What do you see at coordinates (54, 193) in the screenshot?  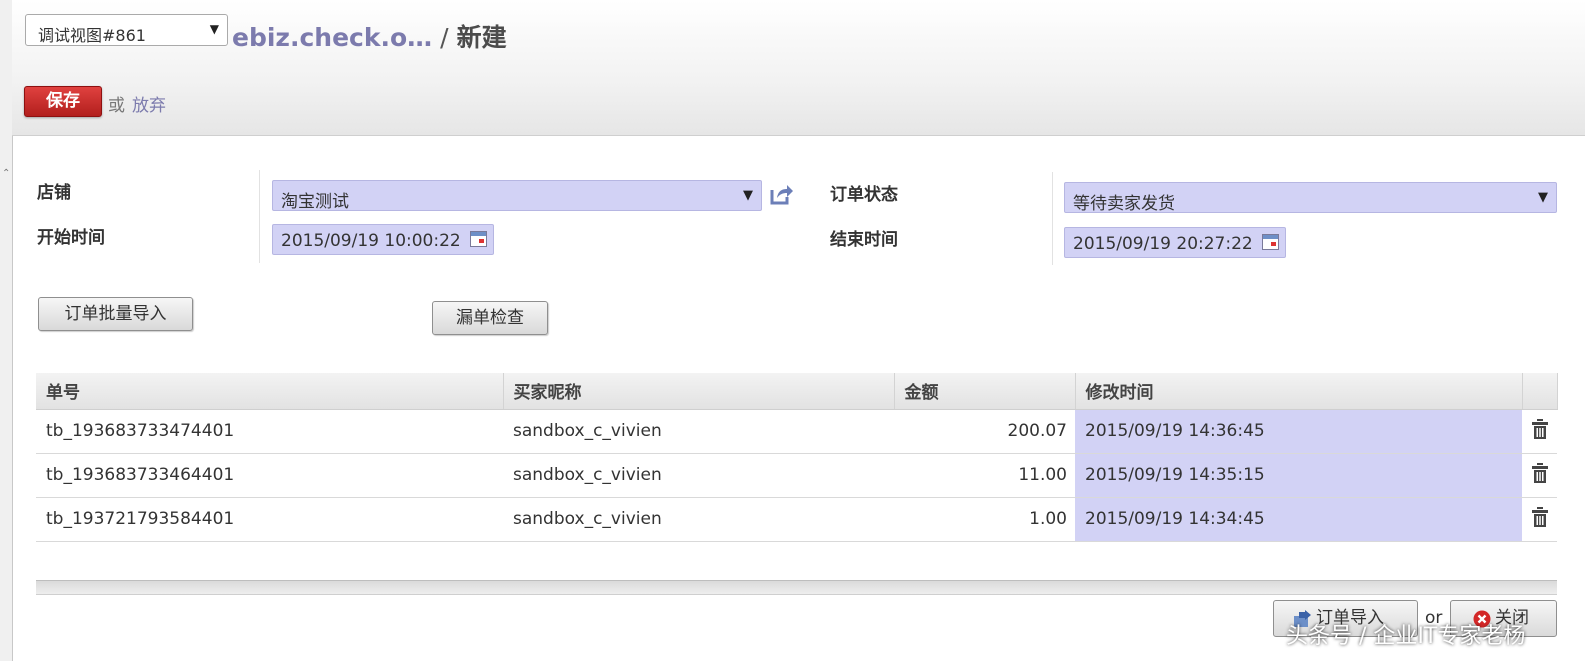 I see `shop-label: 店铺` at bounding box center [54, 193].